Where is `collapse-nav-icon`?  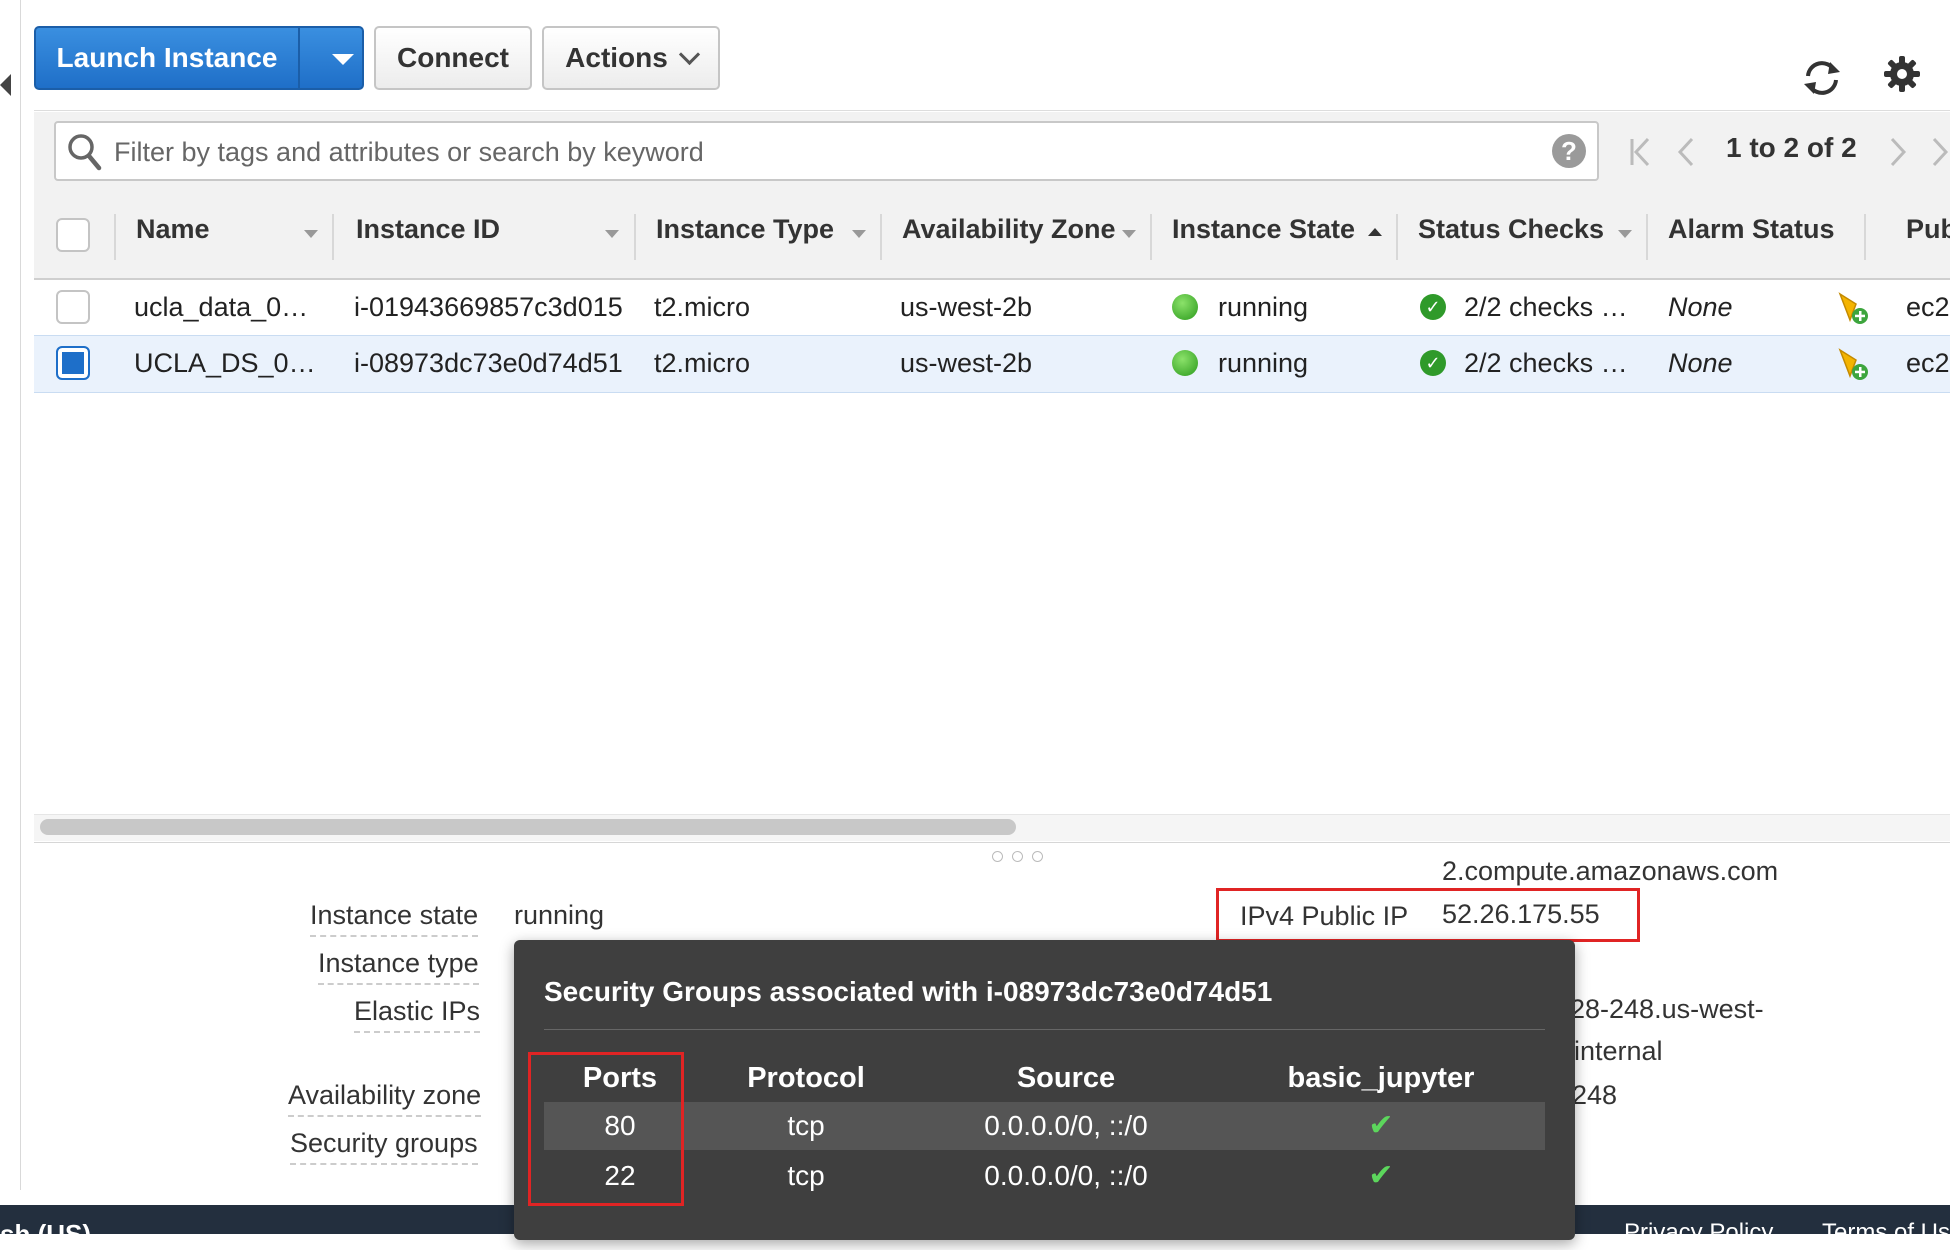
collapse-nav-icon is located at coordinates (5, 85).